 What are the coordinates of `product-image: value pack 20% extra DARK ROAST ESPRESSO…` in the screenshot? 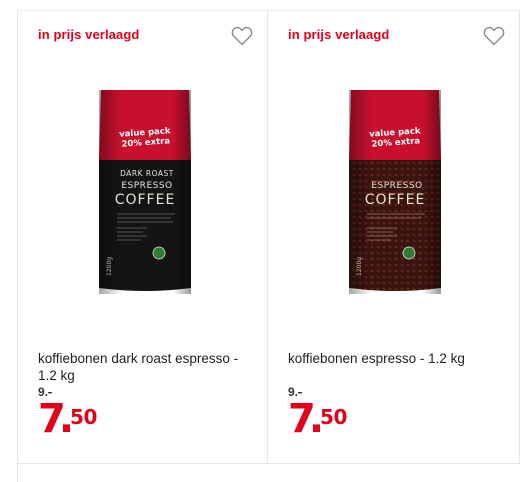 It's located at (145, 193).